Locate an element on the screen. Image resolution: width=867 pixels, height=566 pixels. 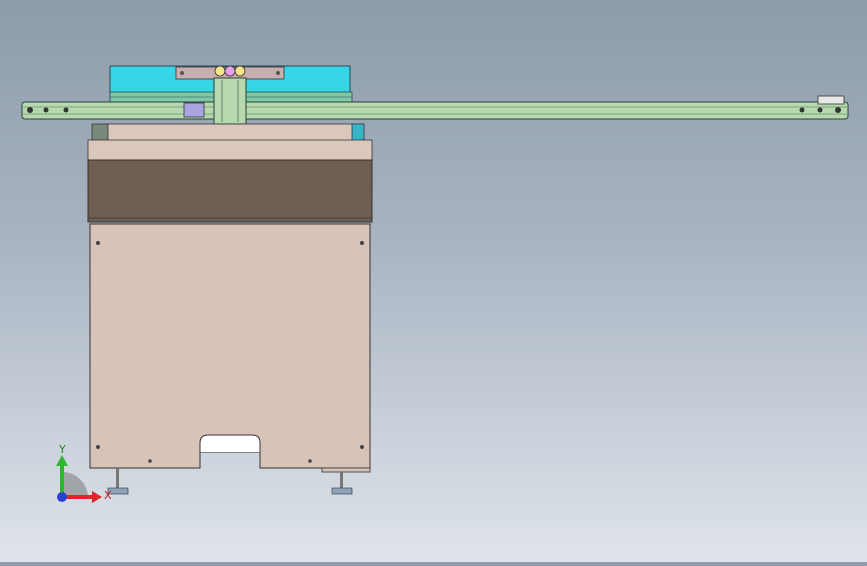
z-axis-dot is located at coordinates (62, 497).